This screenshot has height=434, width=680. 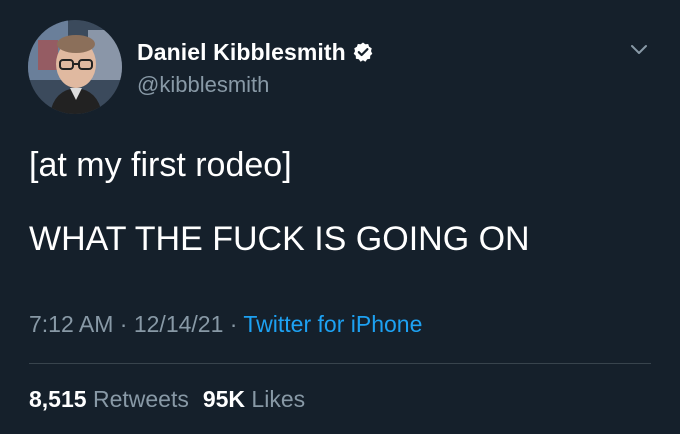 What do you see at coordinates (340, 363) in the screenshot?
I see `divider` at bounding box center [340, 363].